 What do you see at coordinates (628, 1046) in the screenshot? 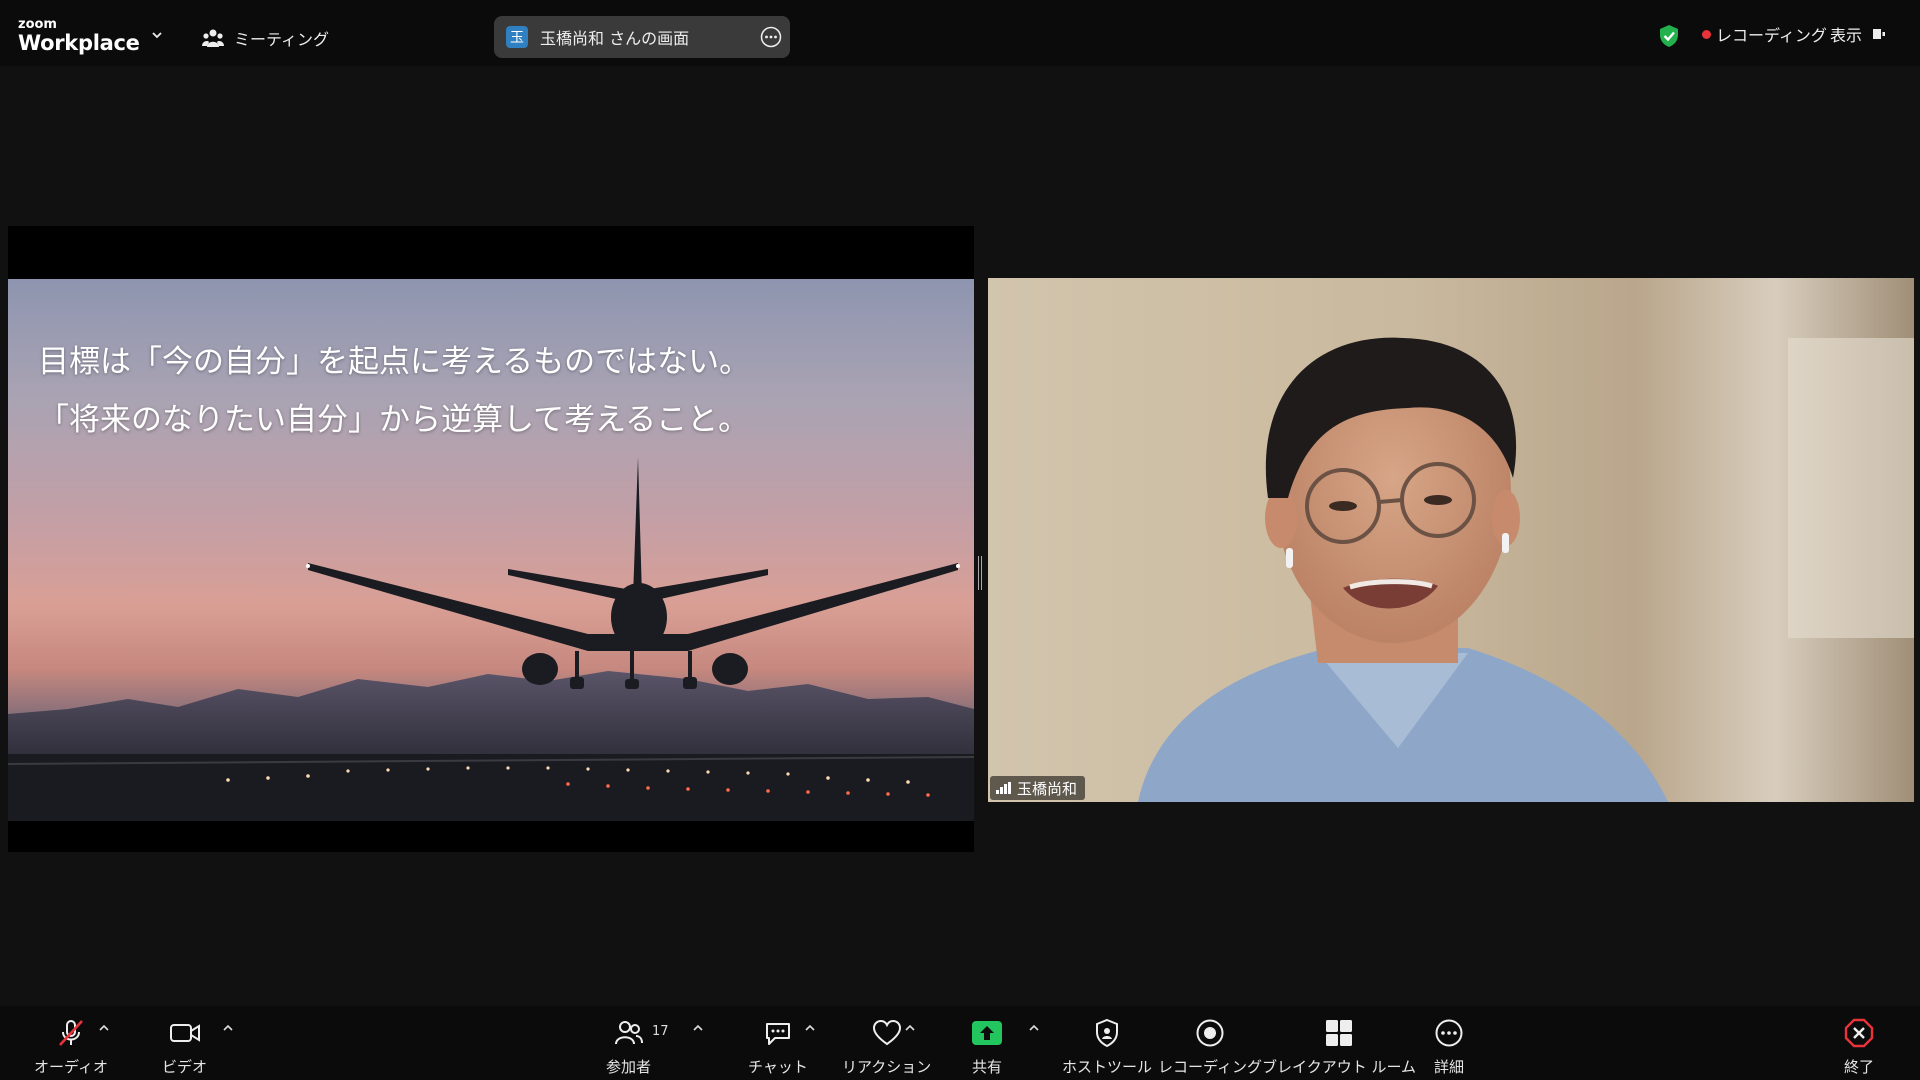
I see `participants-button: 参加者` at bounding box center [628, 1046].